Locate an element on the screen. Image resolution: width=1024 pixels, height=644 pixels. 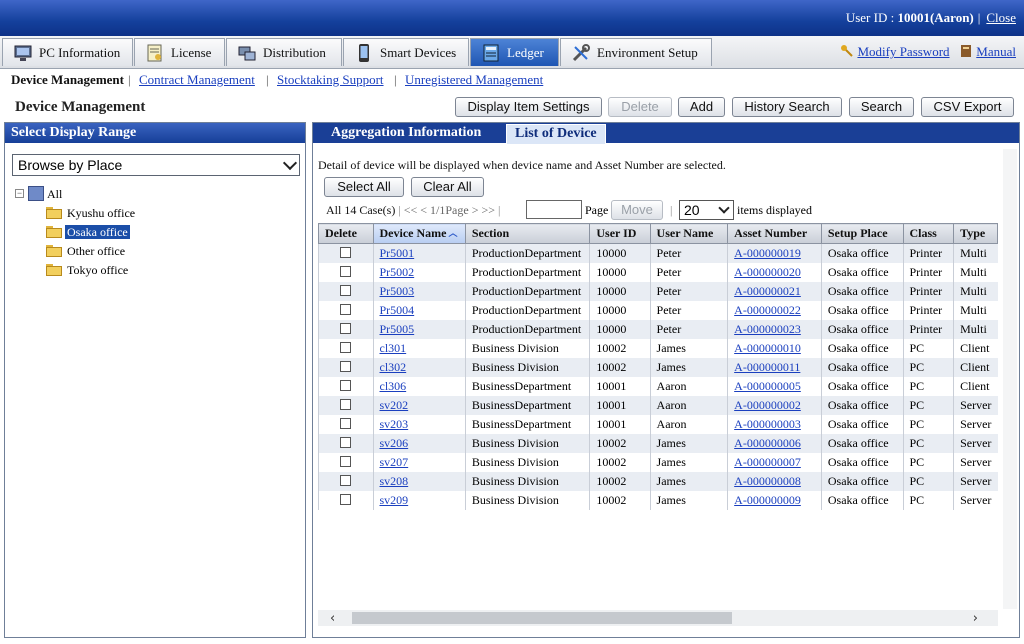
device-name-link: sv207 is located at coordinates (419, 462).